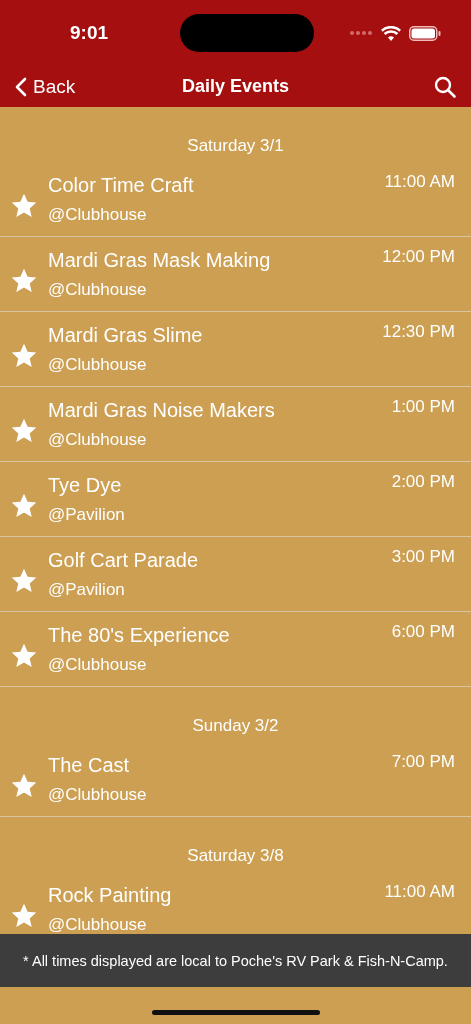 The image size is (471, 1024). What do you see at coordinates (89, 33) in the screenshot?
I see `status-time: 9:01` at bounding box center [89, 33].